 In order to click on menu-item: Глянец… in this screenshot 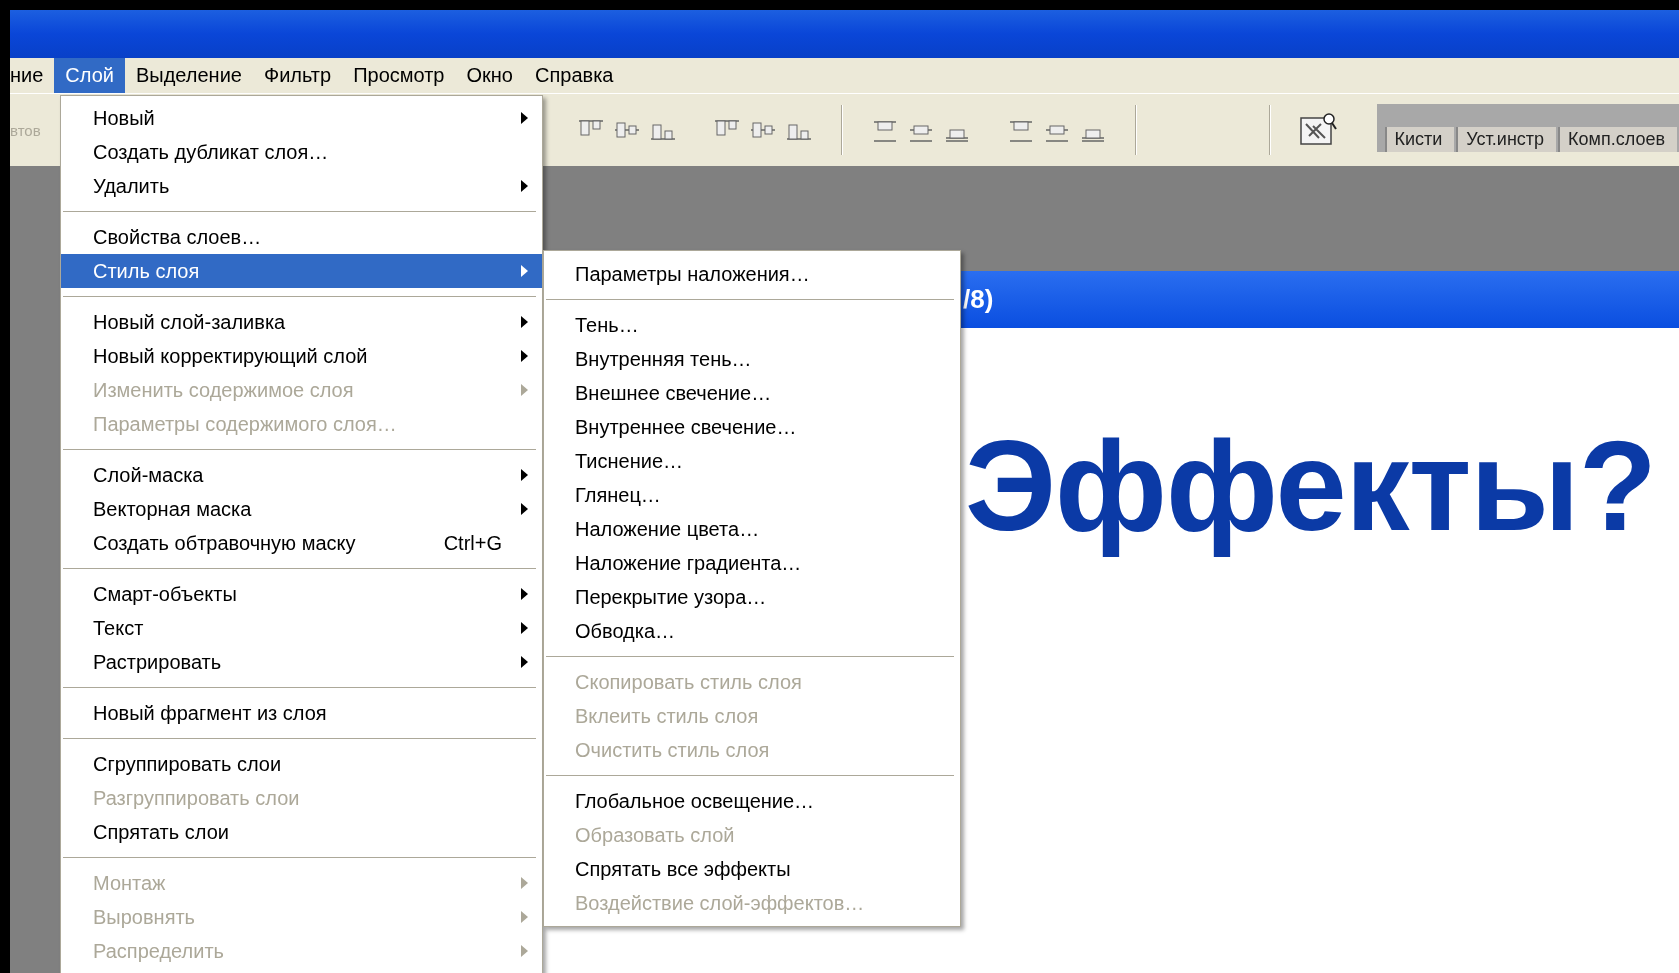, I will do `click(752, 495)`.